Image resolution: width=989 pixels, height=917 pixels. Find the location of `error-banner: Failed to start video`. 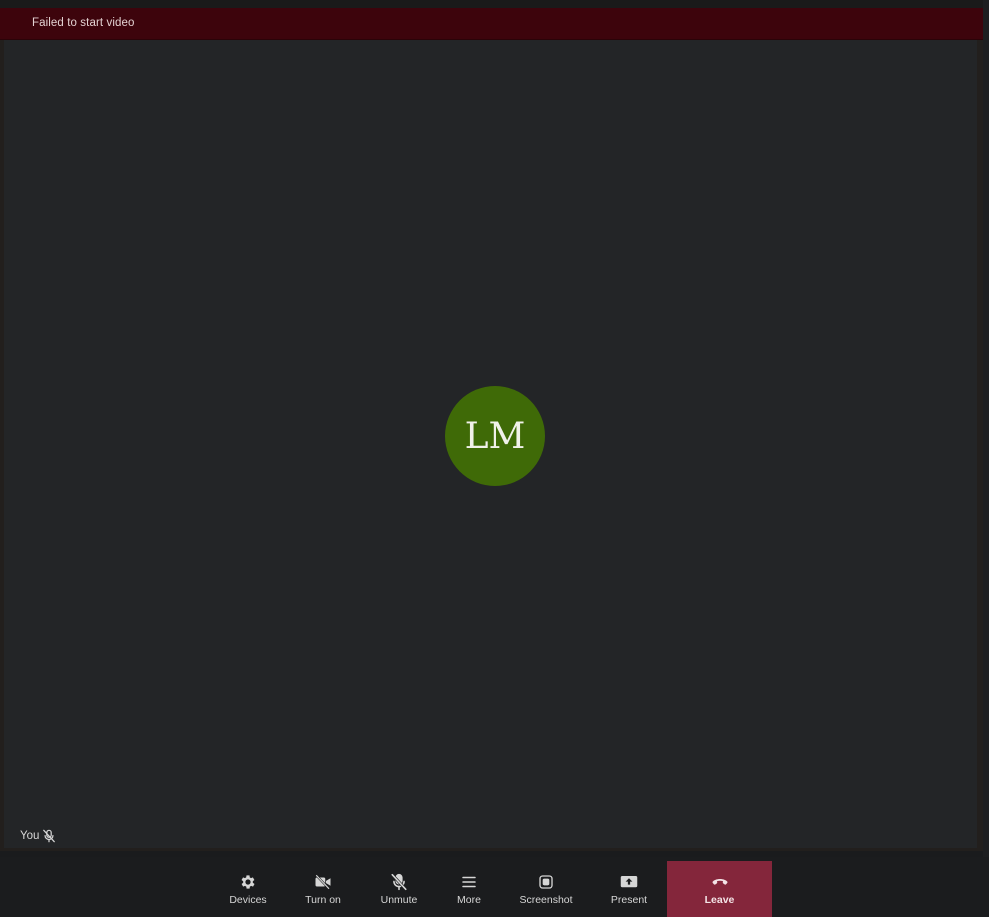

error-banner: Failed to start video is located at coordinates (492, 24).